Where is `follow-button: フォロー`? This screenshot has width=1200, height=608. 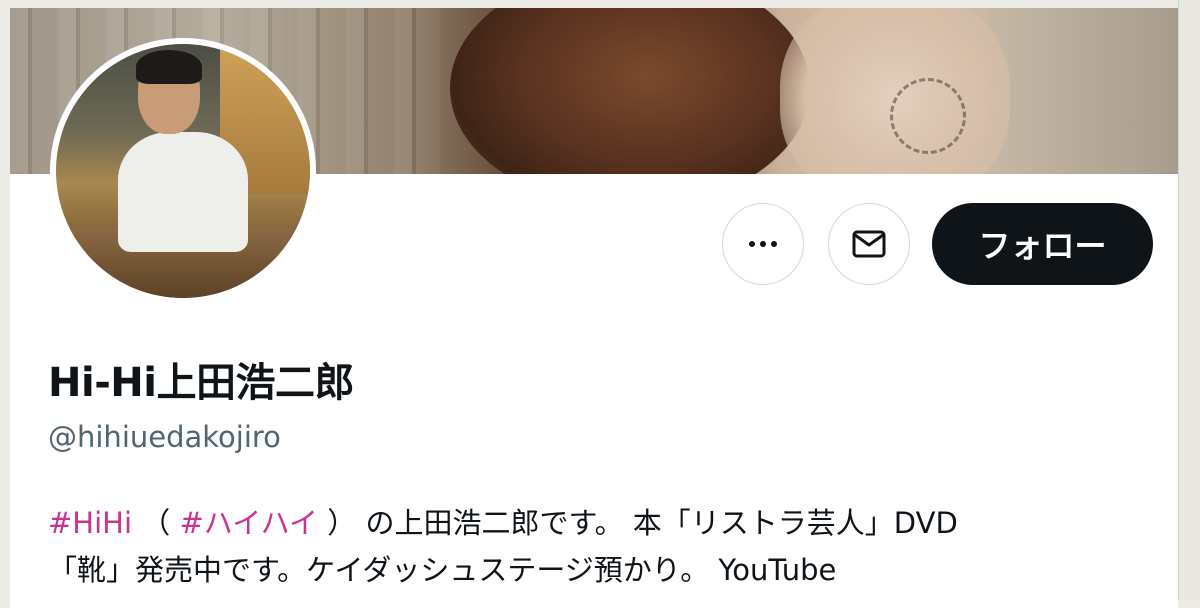 follow-button: フォロー is located at coordinates (1042, 244).